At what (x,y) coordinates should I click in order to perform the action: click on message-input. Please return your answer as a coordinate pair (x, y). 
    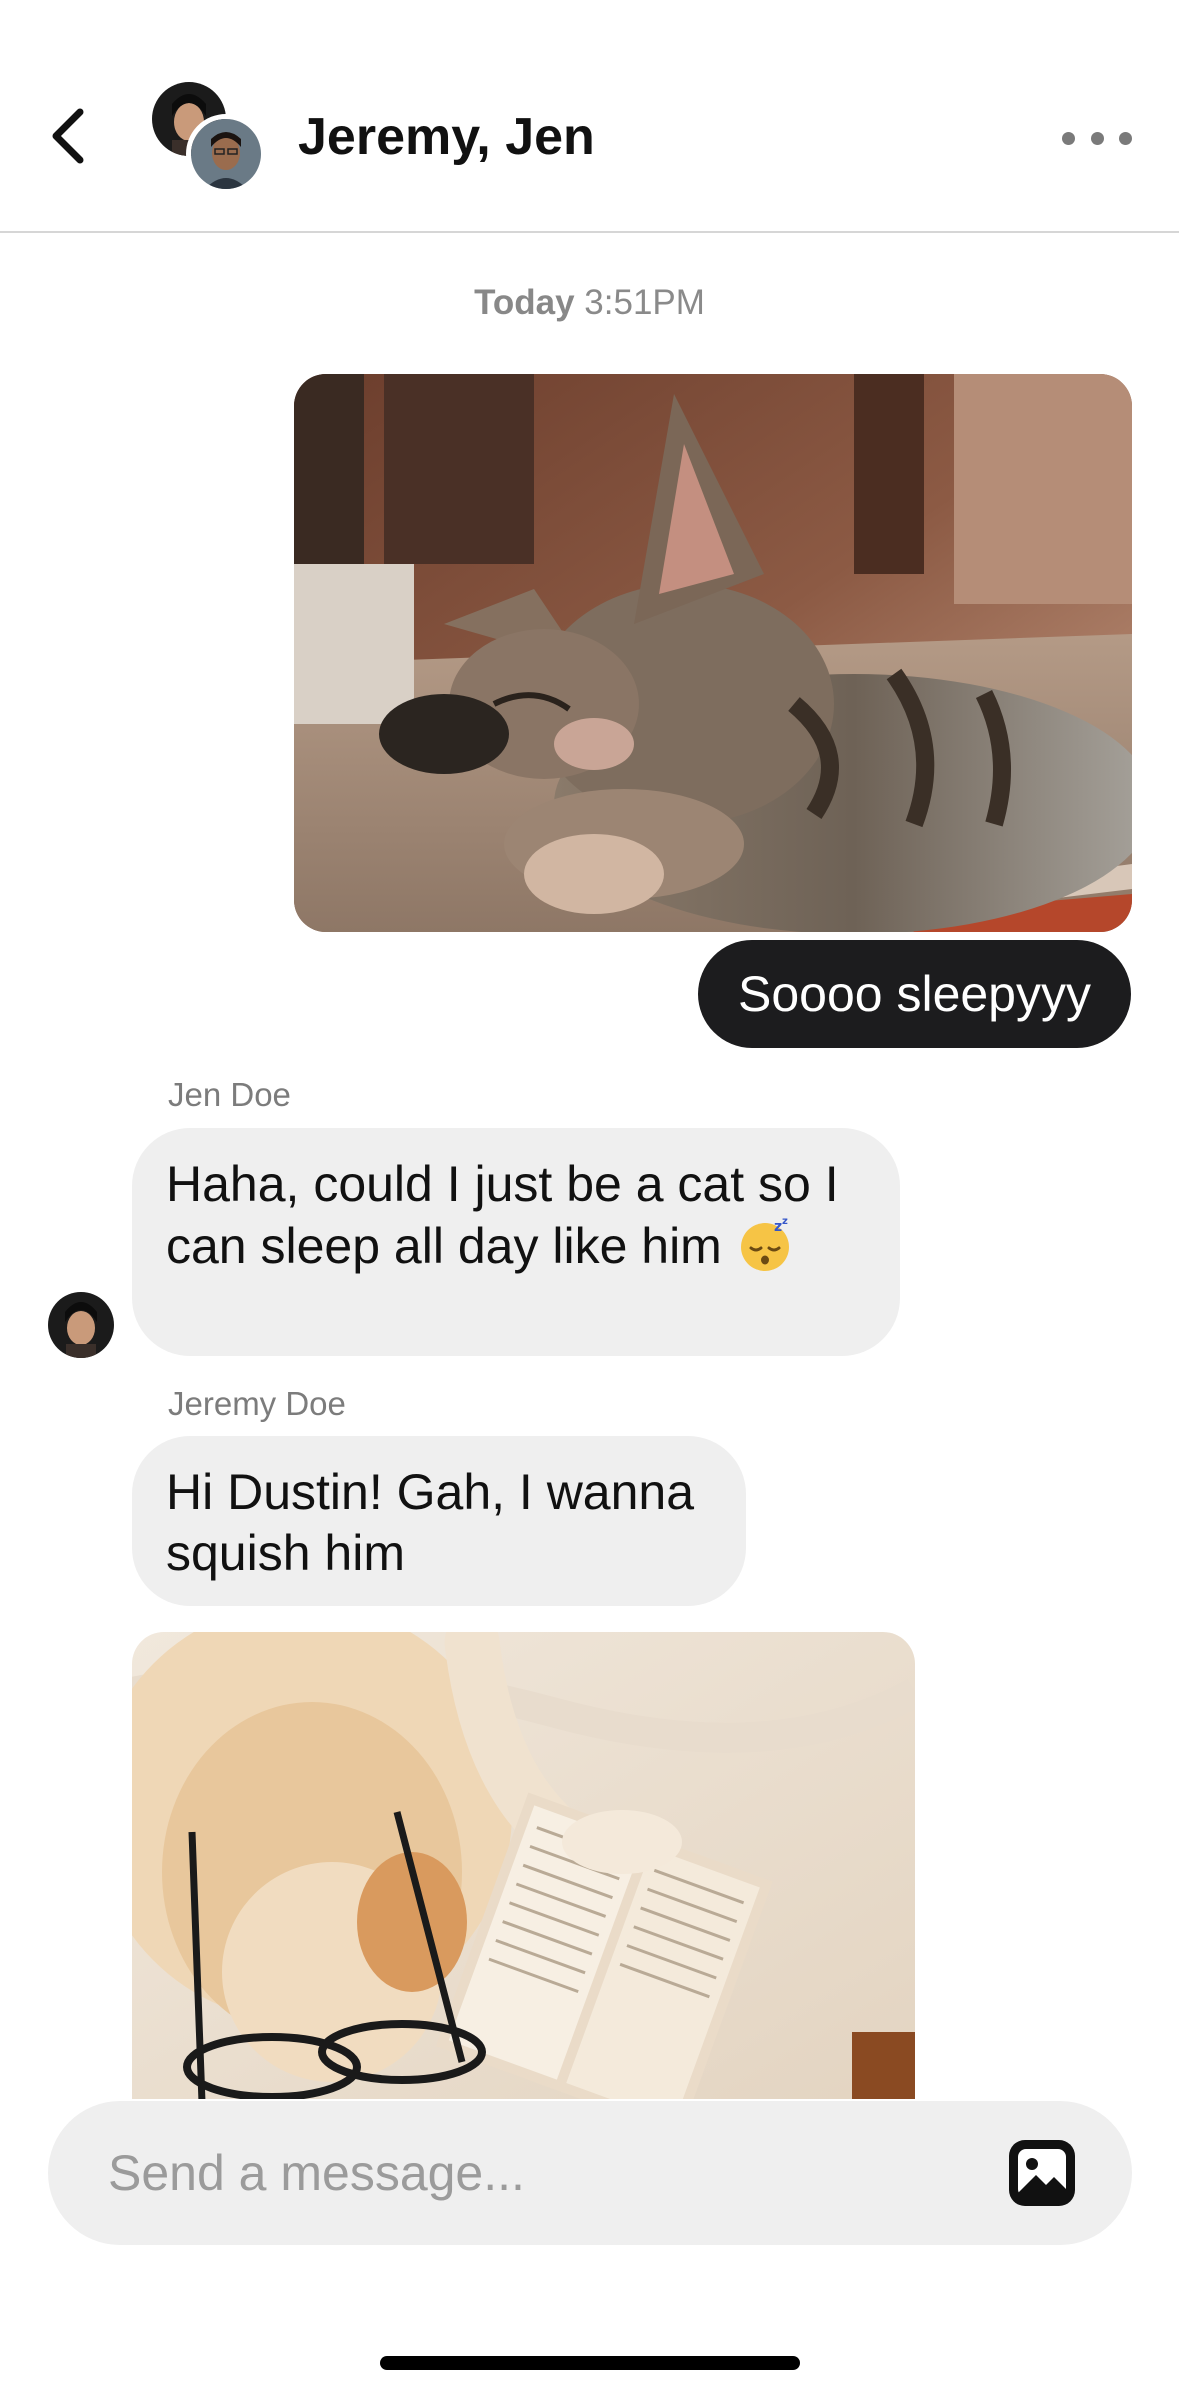
    Looking at the image, I should click on (548, 2173).